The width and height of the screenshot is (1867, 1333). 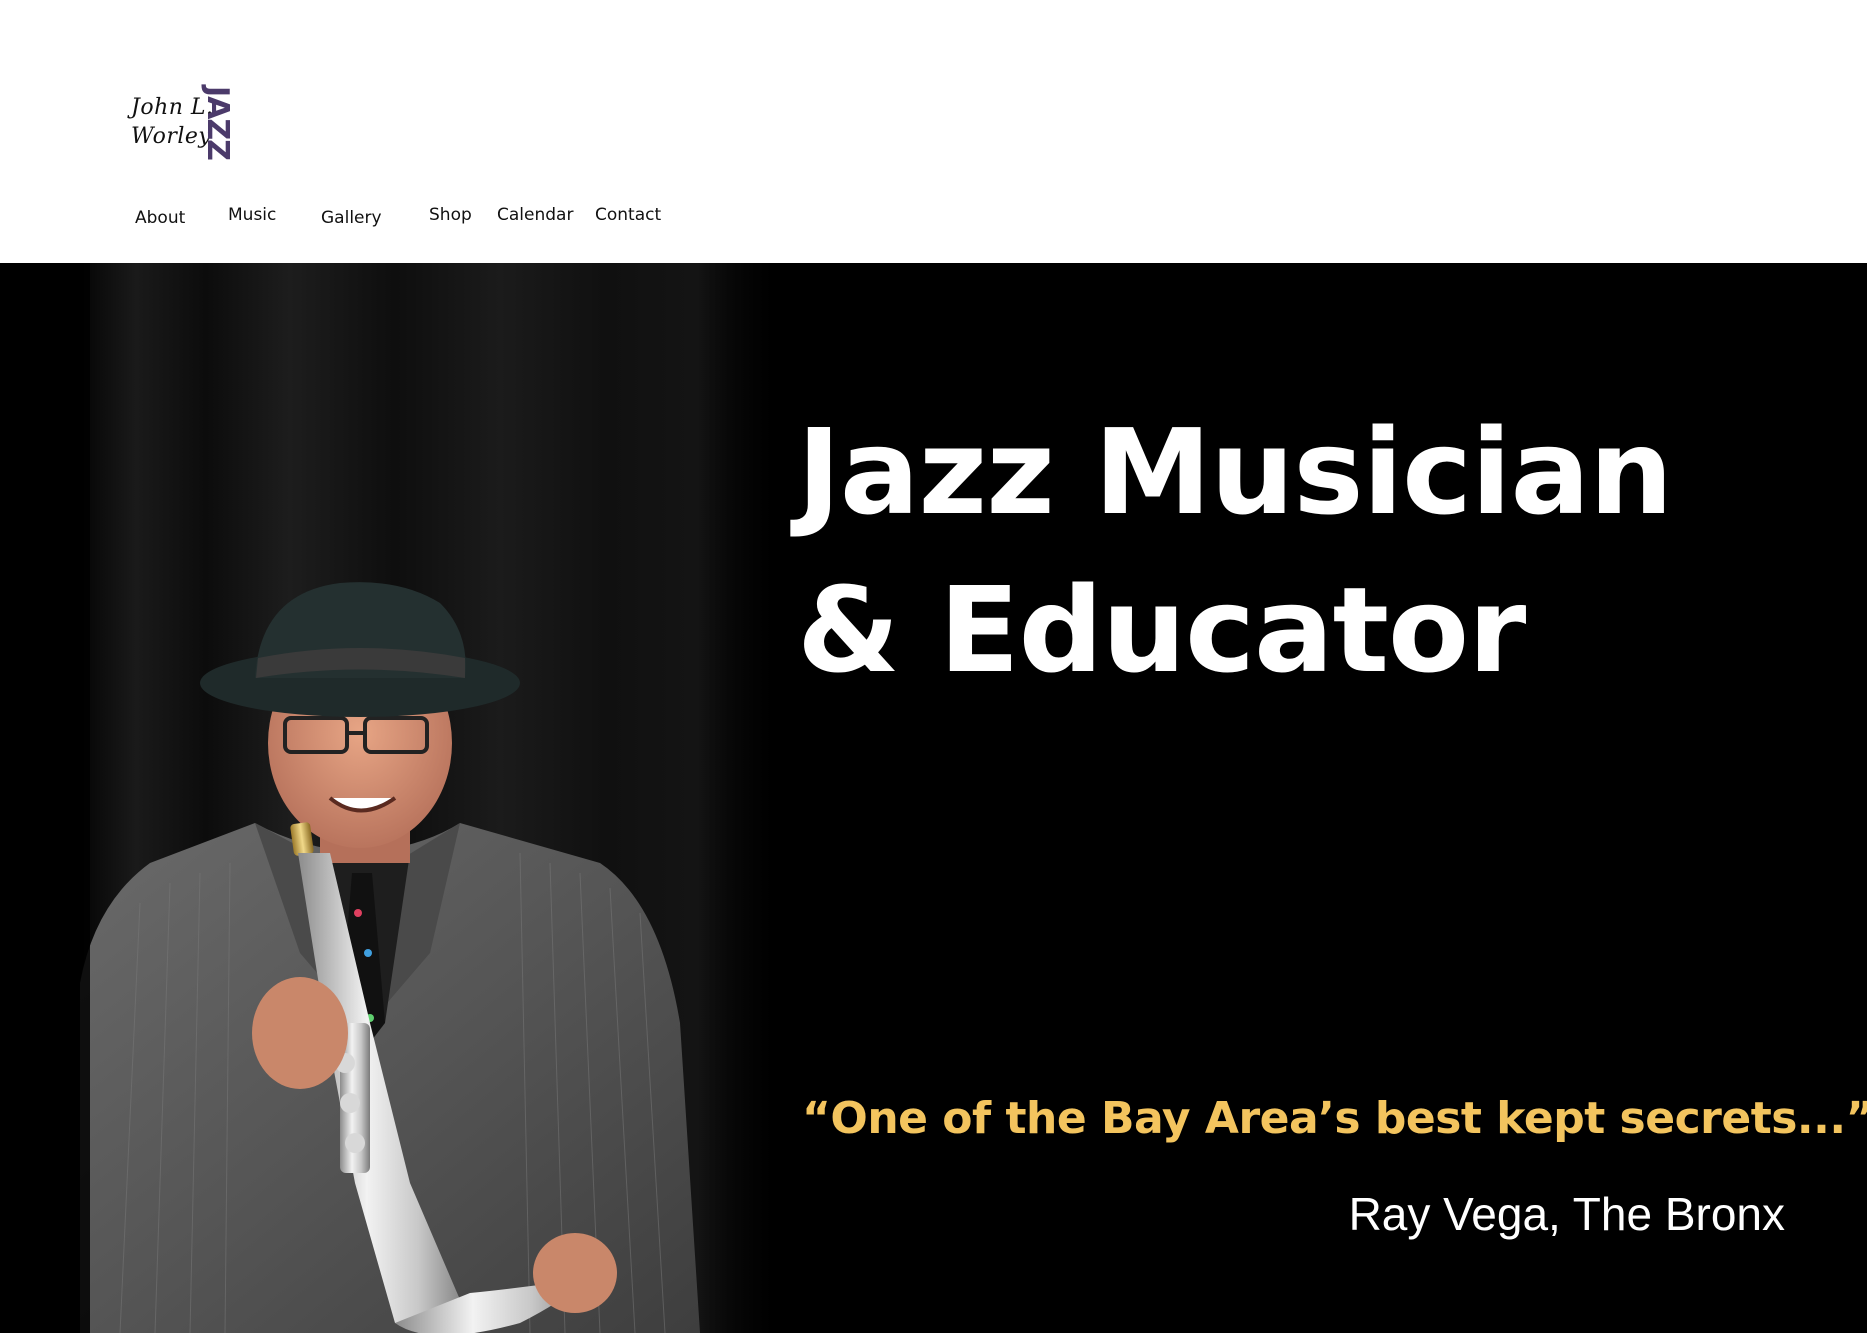 What do you see at coordinates (1161, 630) in the screenshot?
I see `headline-line2: & Educator` at bounding box center [1161, 630].